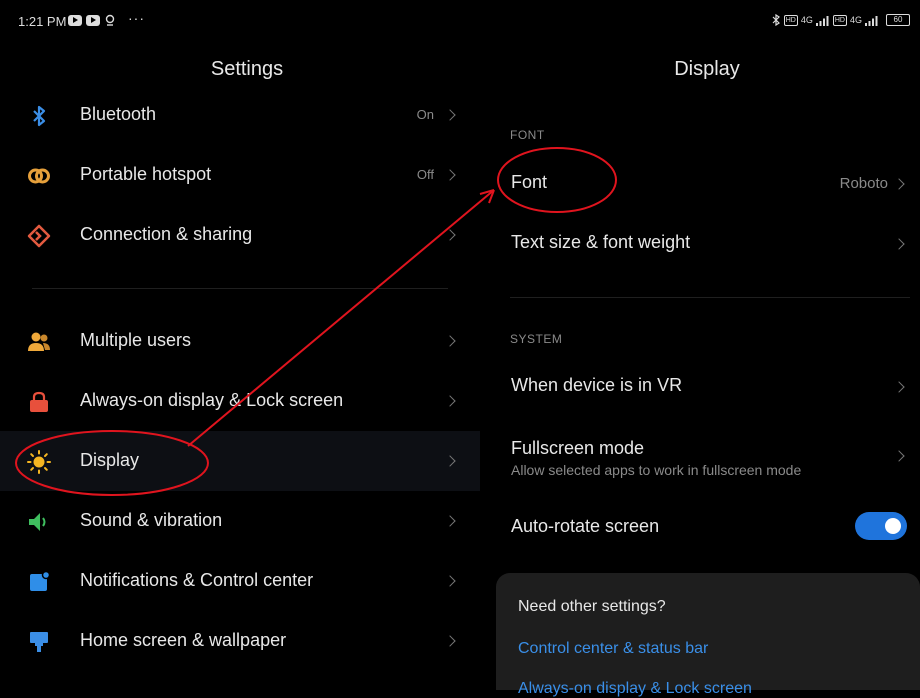  What do you see at coordinates (893, 526) in the screenshot?
I see `toggle-knob` at bounding box center [893, 526].